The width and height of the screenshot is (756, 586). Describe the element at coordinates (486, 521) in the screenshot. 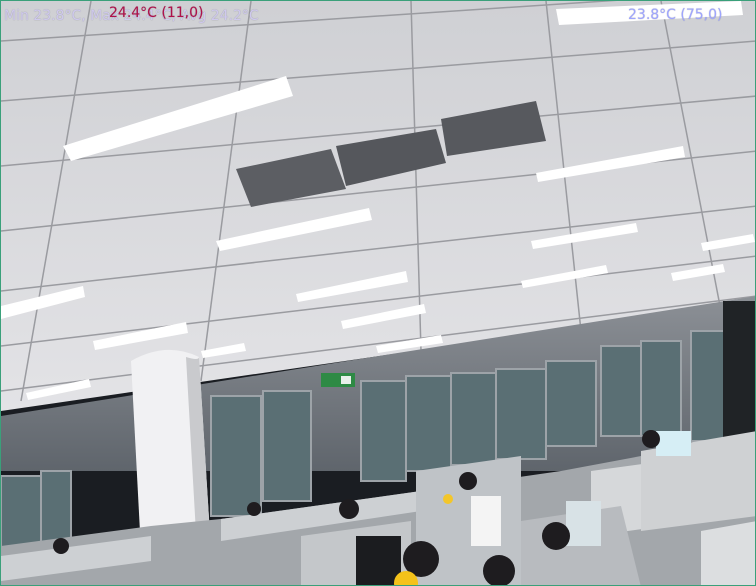

I see `poster` at that location.